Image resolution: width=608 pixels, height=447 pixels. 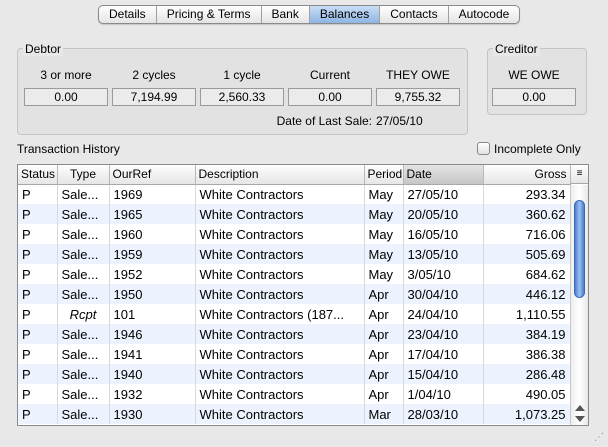 I want to click on cell-ourref: 101, so click(x=152, y=314).